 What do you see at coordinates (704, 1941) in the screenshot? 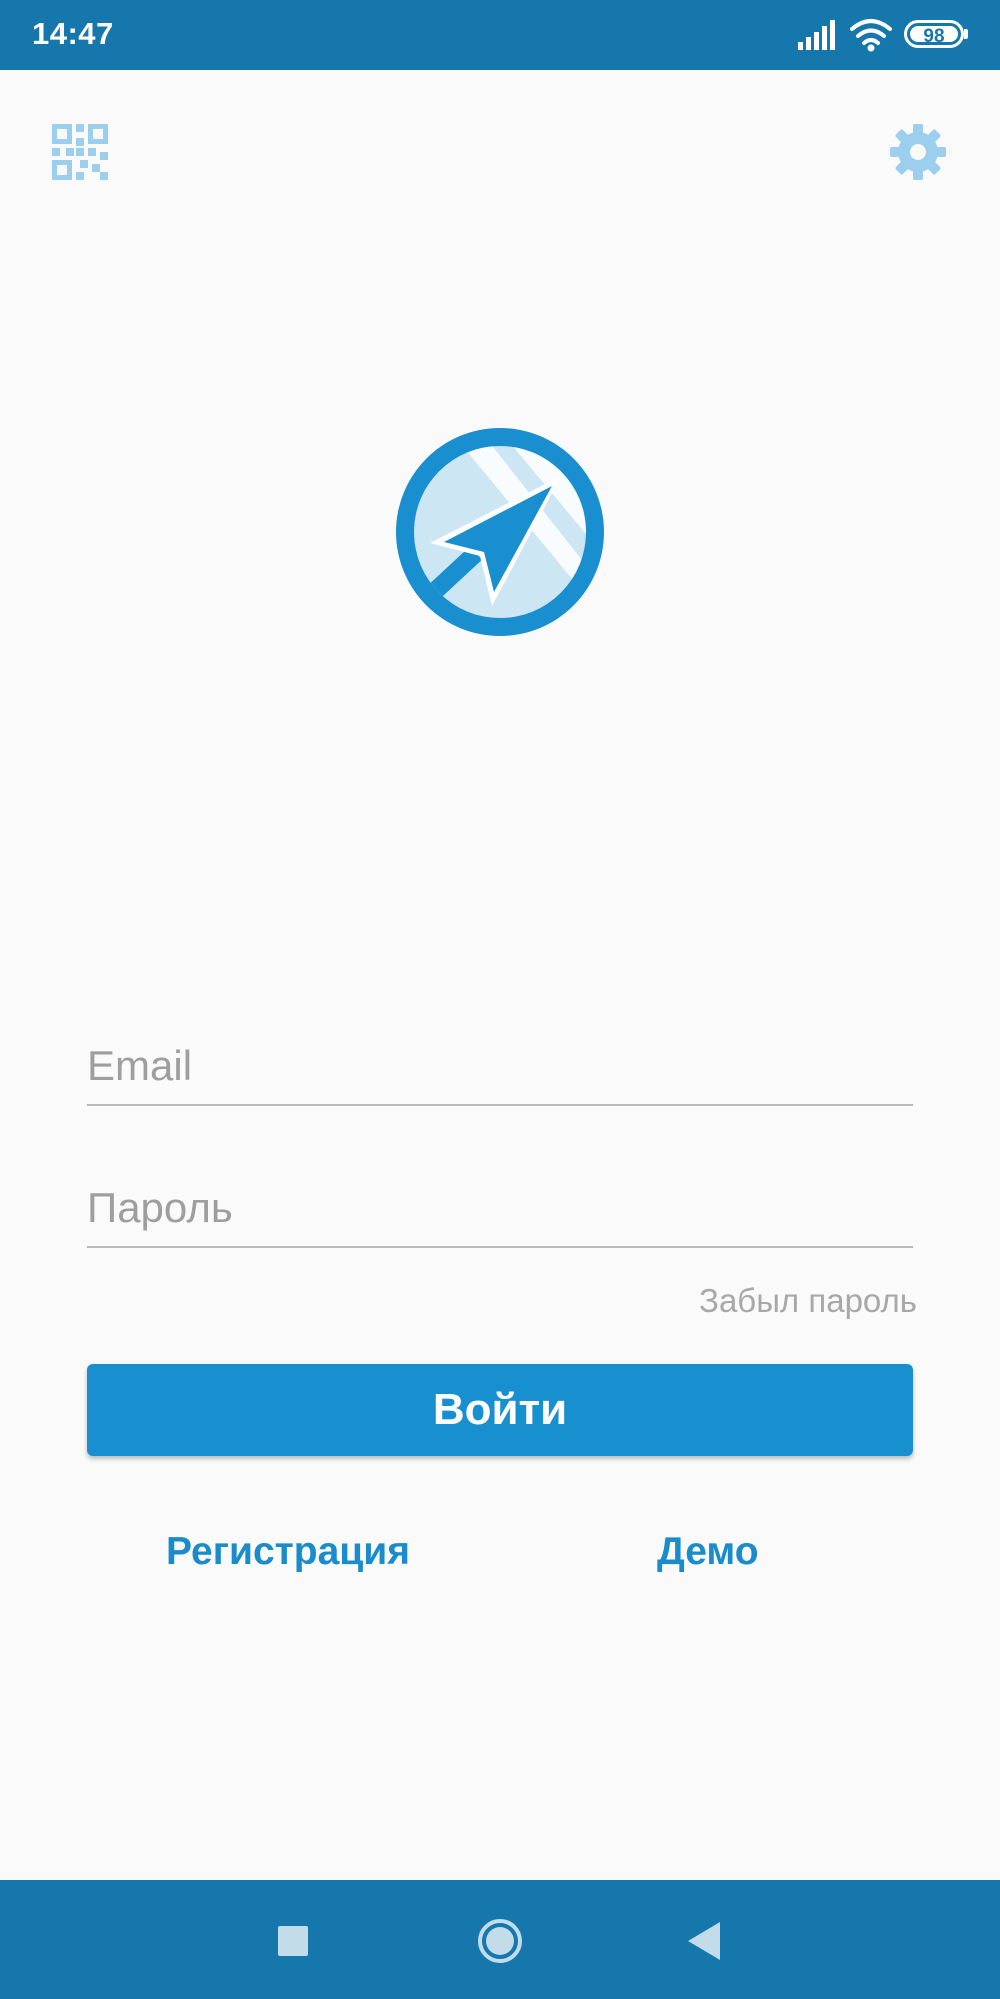
I see `back-icon` at bounding box center [704, 1941].